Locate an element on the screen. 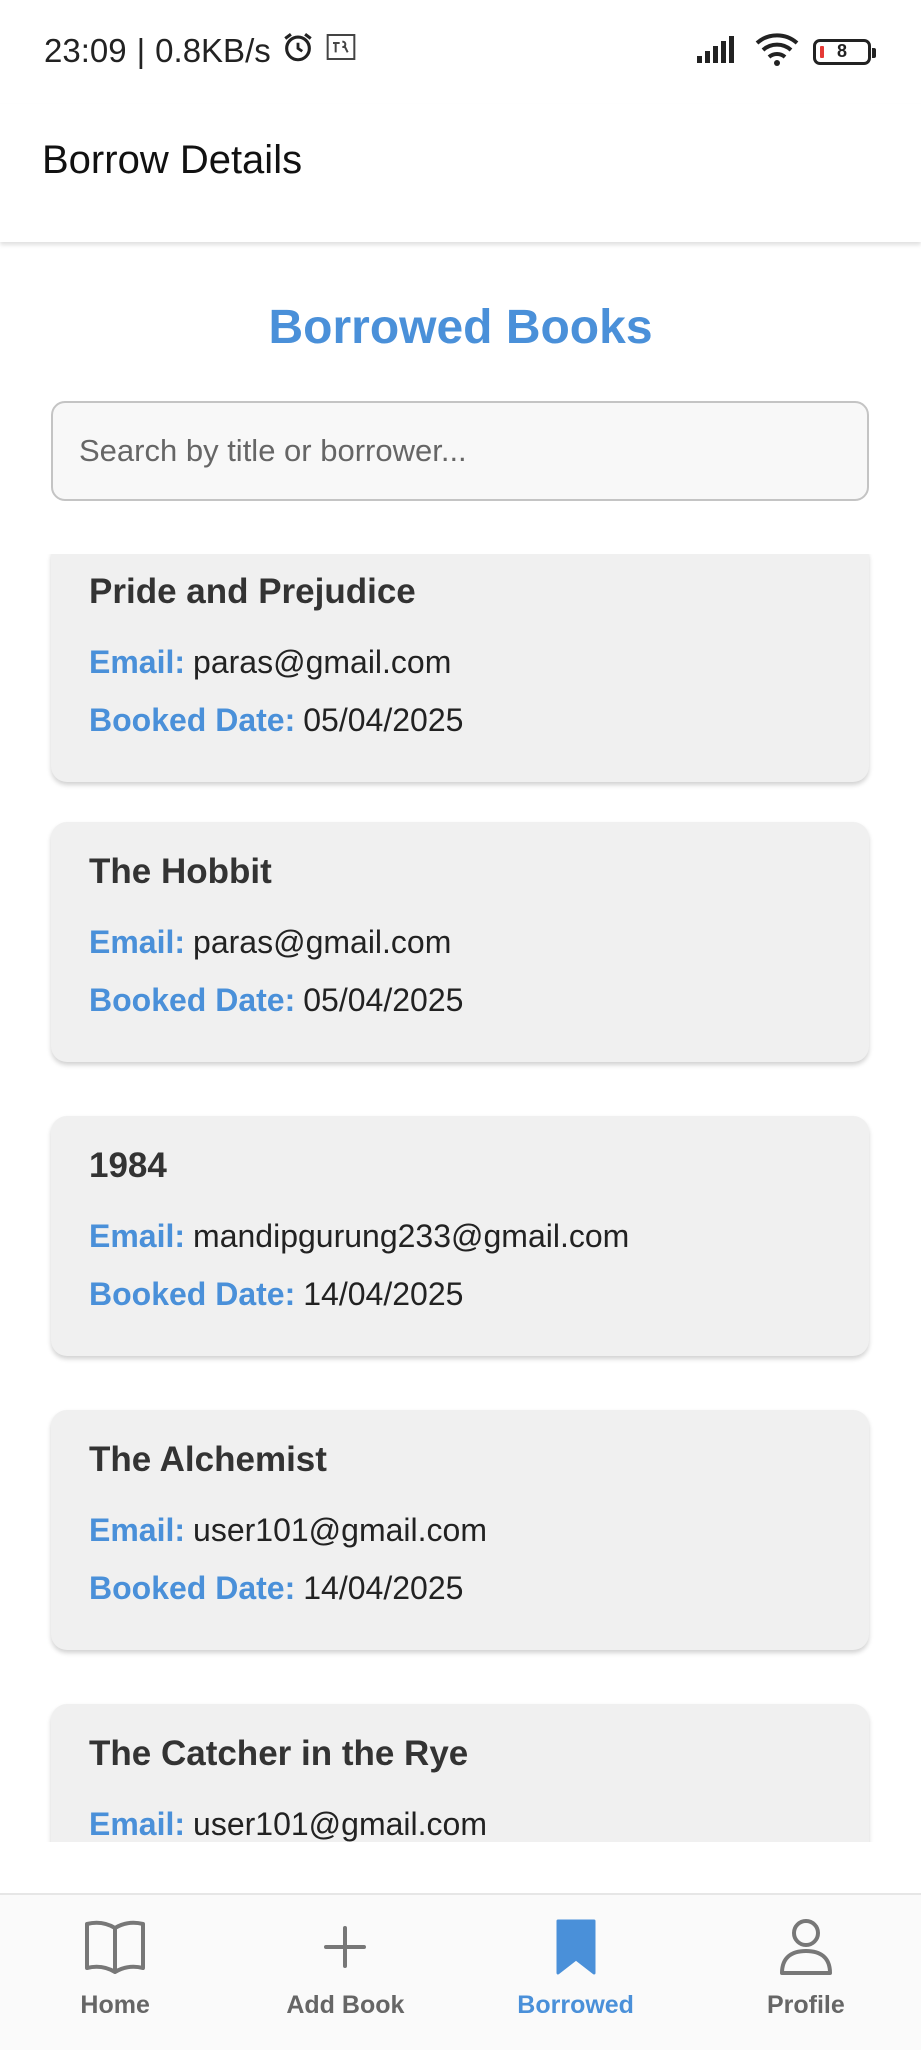 The width and height of the screenshot is (921, 2050). status-right: 8 is located at coordinates (785, 51).